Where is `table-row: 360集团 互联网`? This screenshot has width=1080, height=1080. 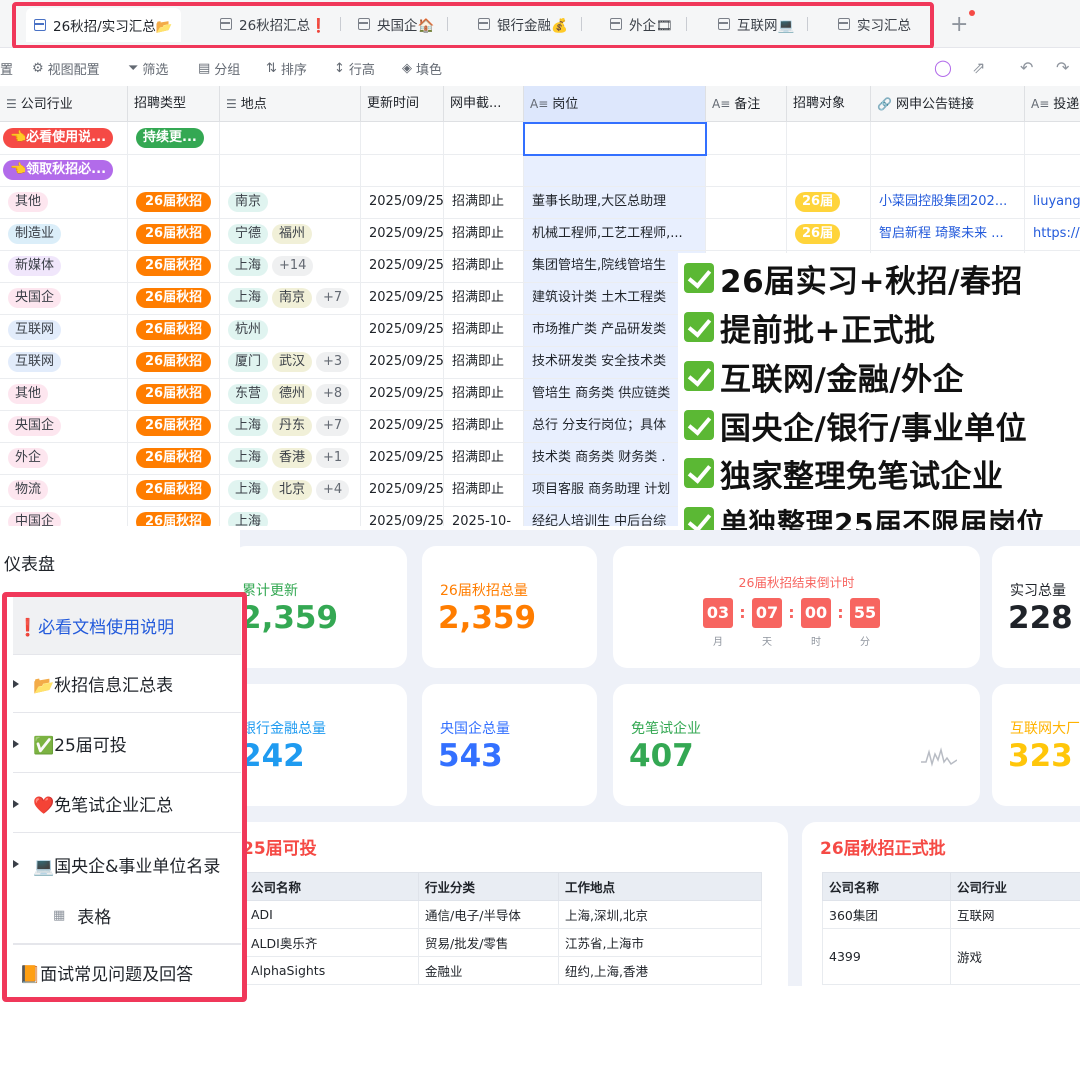 table-row: 360集团 互联网 is located at coordinates (951, 914).